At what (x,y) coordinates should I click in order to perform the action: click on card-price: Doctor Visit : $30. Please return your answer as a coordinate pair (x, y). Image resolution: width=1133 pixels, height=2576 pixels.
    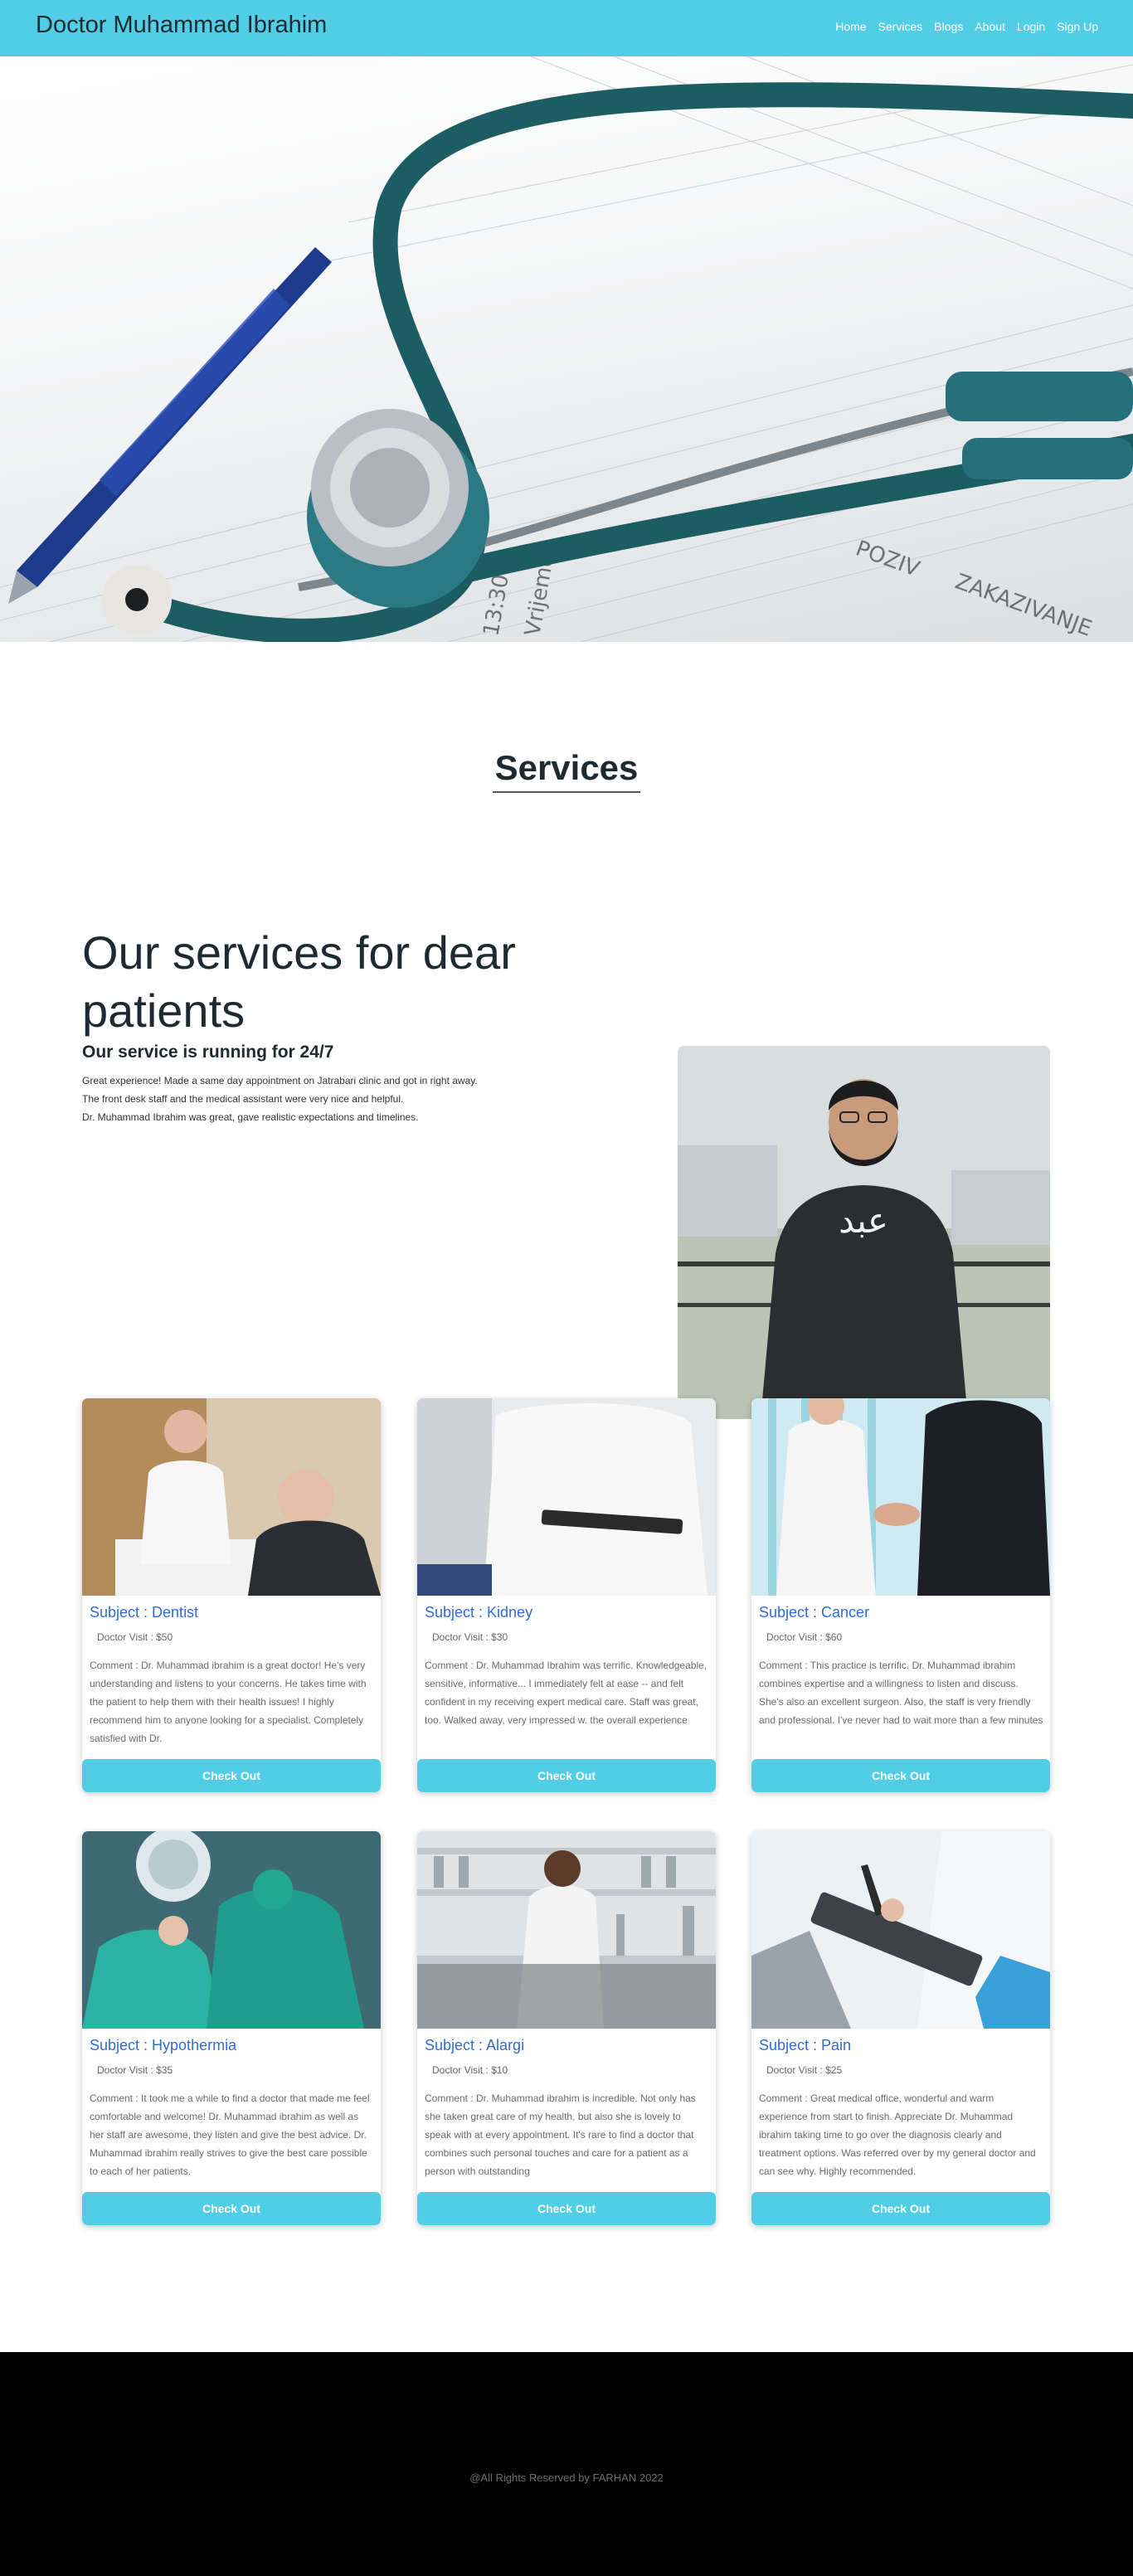
    Looking at the image, I should click on (470, 1637).